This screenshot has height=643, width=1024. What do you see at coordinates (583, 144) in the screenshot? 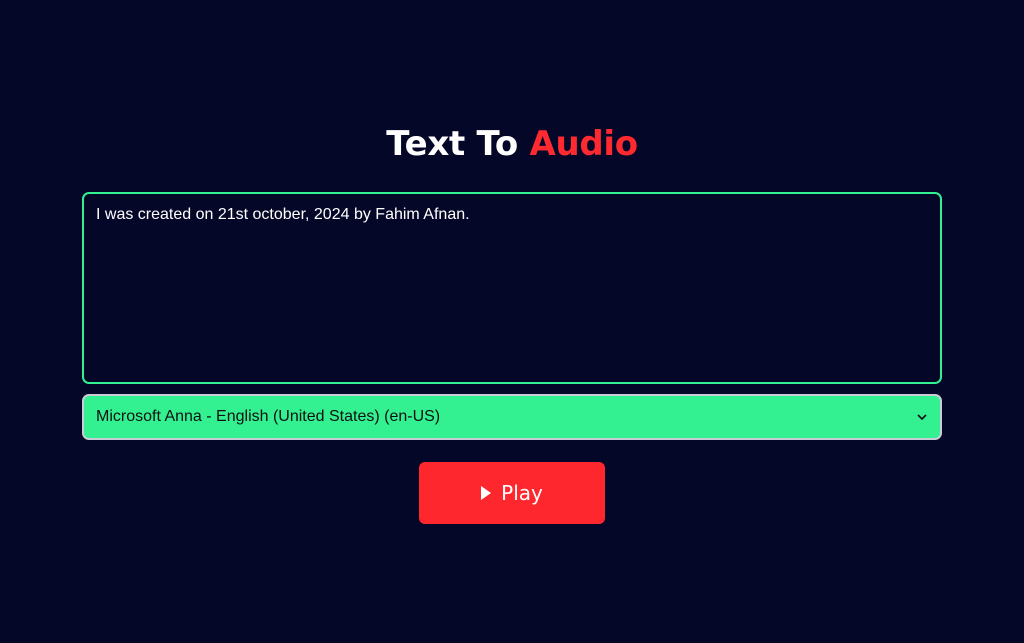
I see `title-accent: Audio` at bounding box center [583, 144].